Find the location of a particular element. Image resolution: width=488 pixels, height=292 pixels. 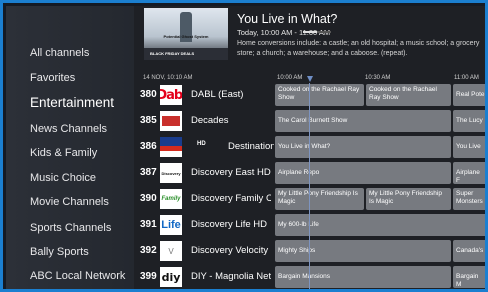

channel-name: Decades is located at coordinates (210, 120).